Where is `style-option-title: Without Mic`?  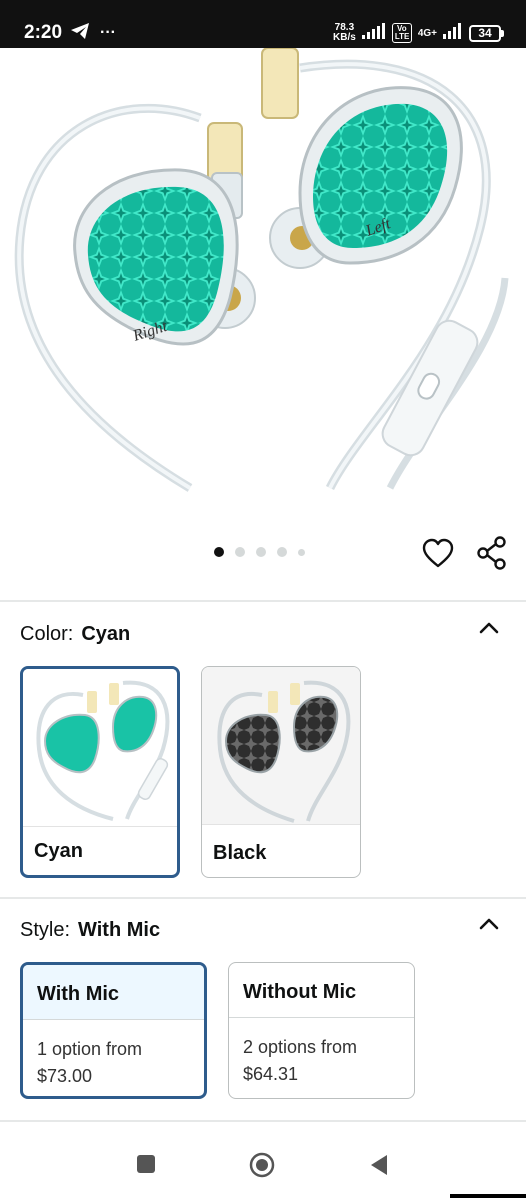
style-option-title: Without Mic is located at coordinates (321, 990).